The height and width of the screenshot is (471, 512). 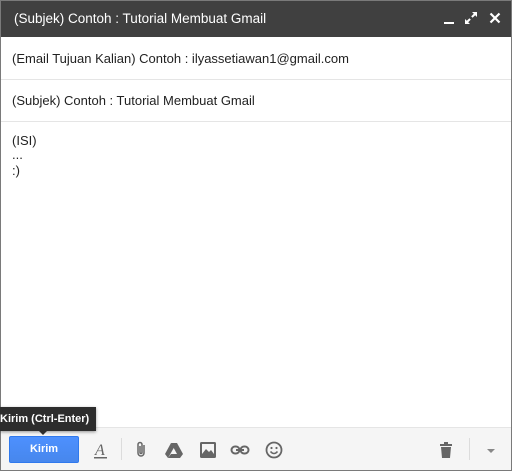 What do you see at coordinates (256, 448) in the screenshot?
I see `compose-toolbar: Kirim A` at bounding box center [256, 448].